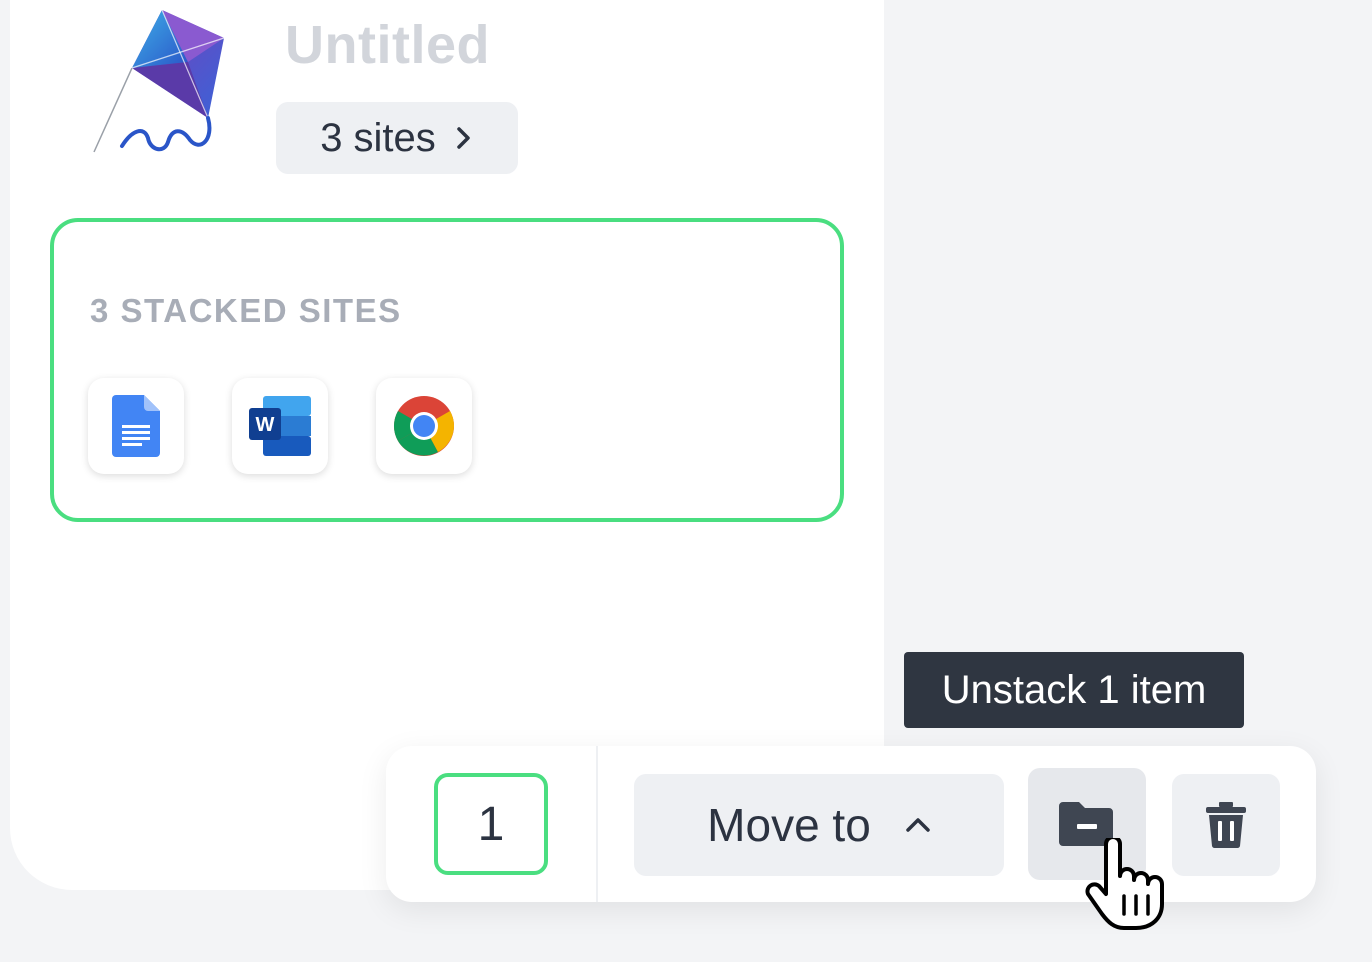 The image size is (1372, 962). Describe the element at coordinates (378, 137) in the screenshot. I see `sites-count-label: 3 sites` at that location.